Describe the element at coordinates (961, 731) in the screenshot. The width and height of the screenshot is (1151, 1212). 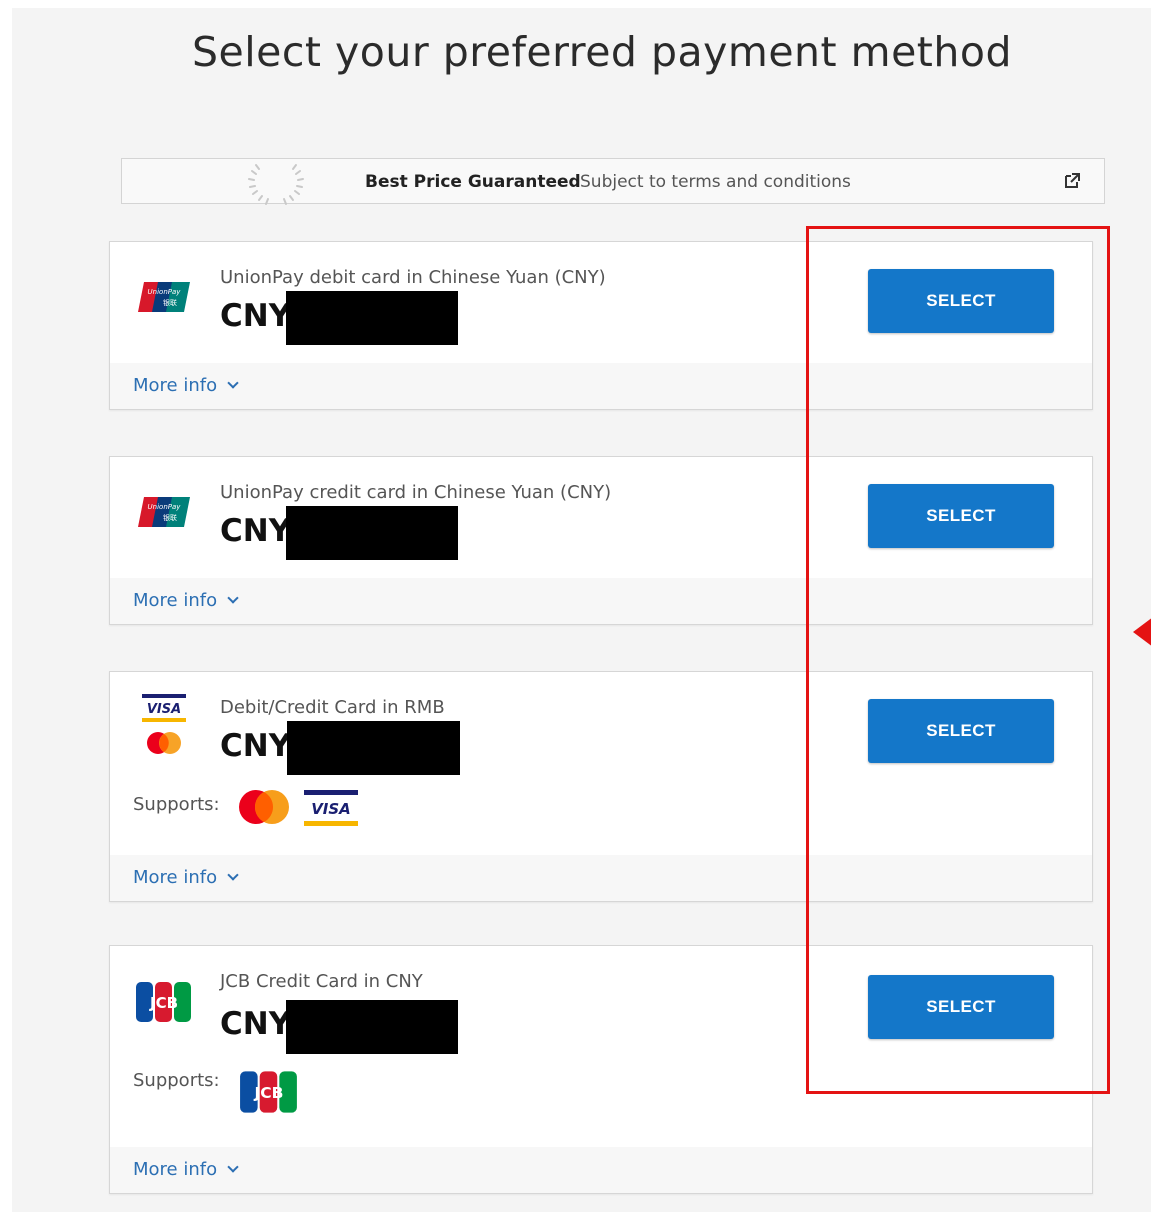
I see `select-button-debit-credit-rmb: SELECT` at that location.